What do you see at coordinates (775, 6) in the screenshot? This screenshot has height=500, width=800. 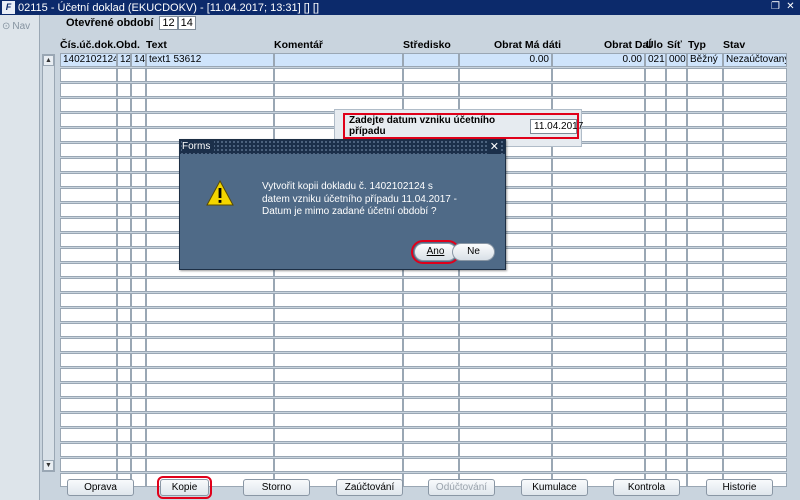 I see `restore-icon: ❐` at bounding box center [775, 6].